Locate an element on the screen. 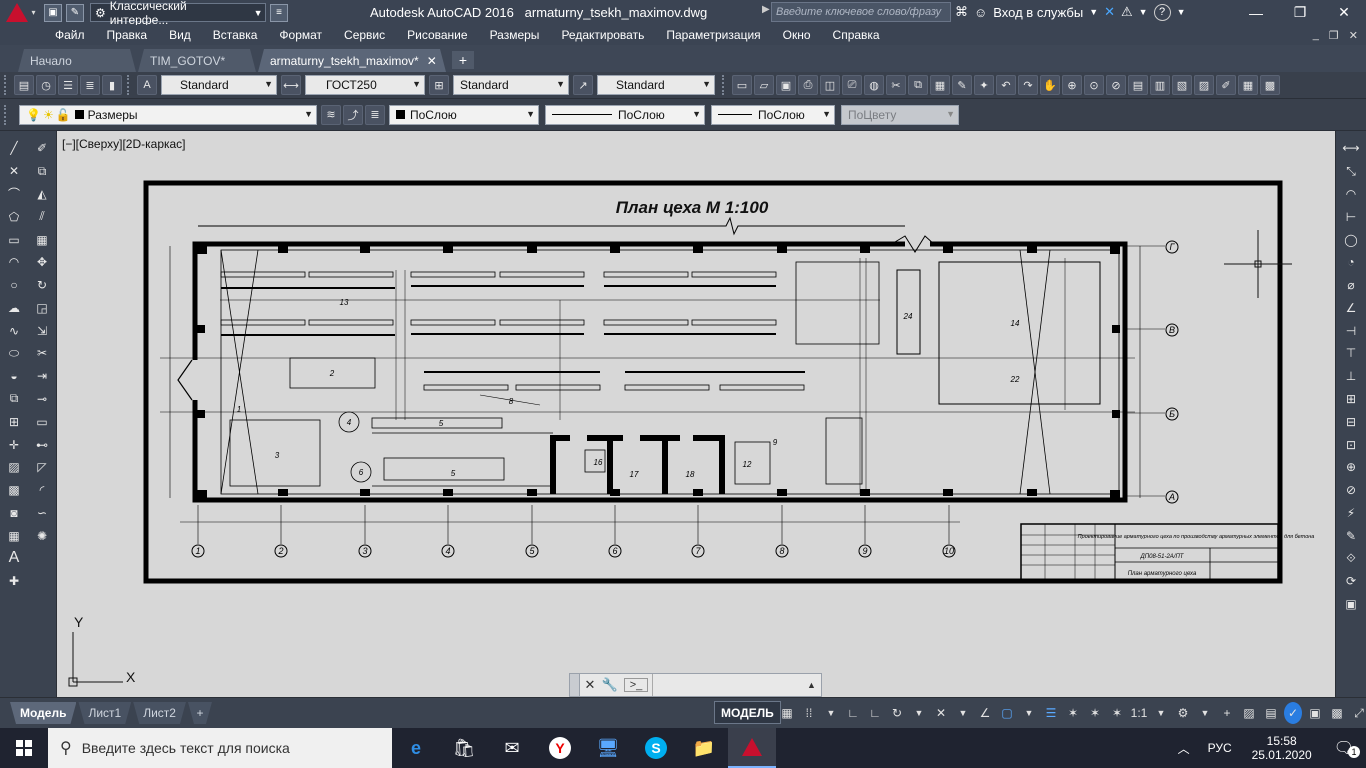 This screenshot has width=1366, height=768. a360-icon: ⚠ is located at coordinates (1127, 12).